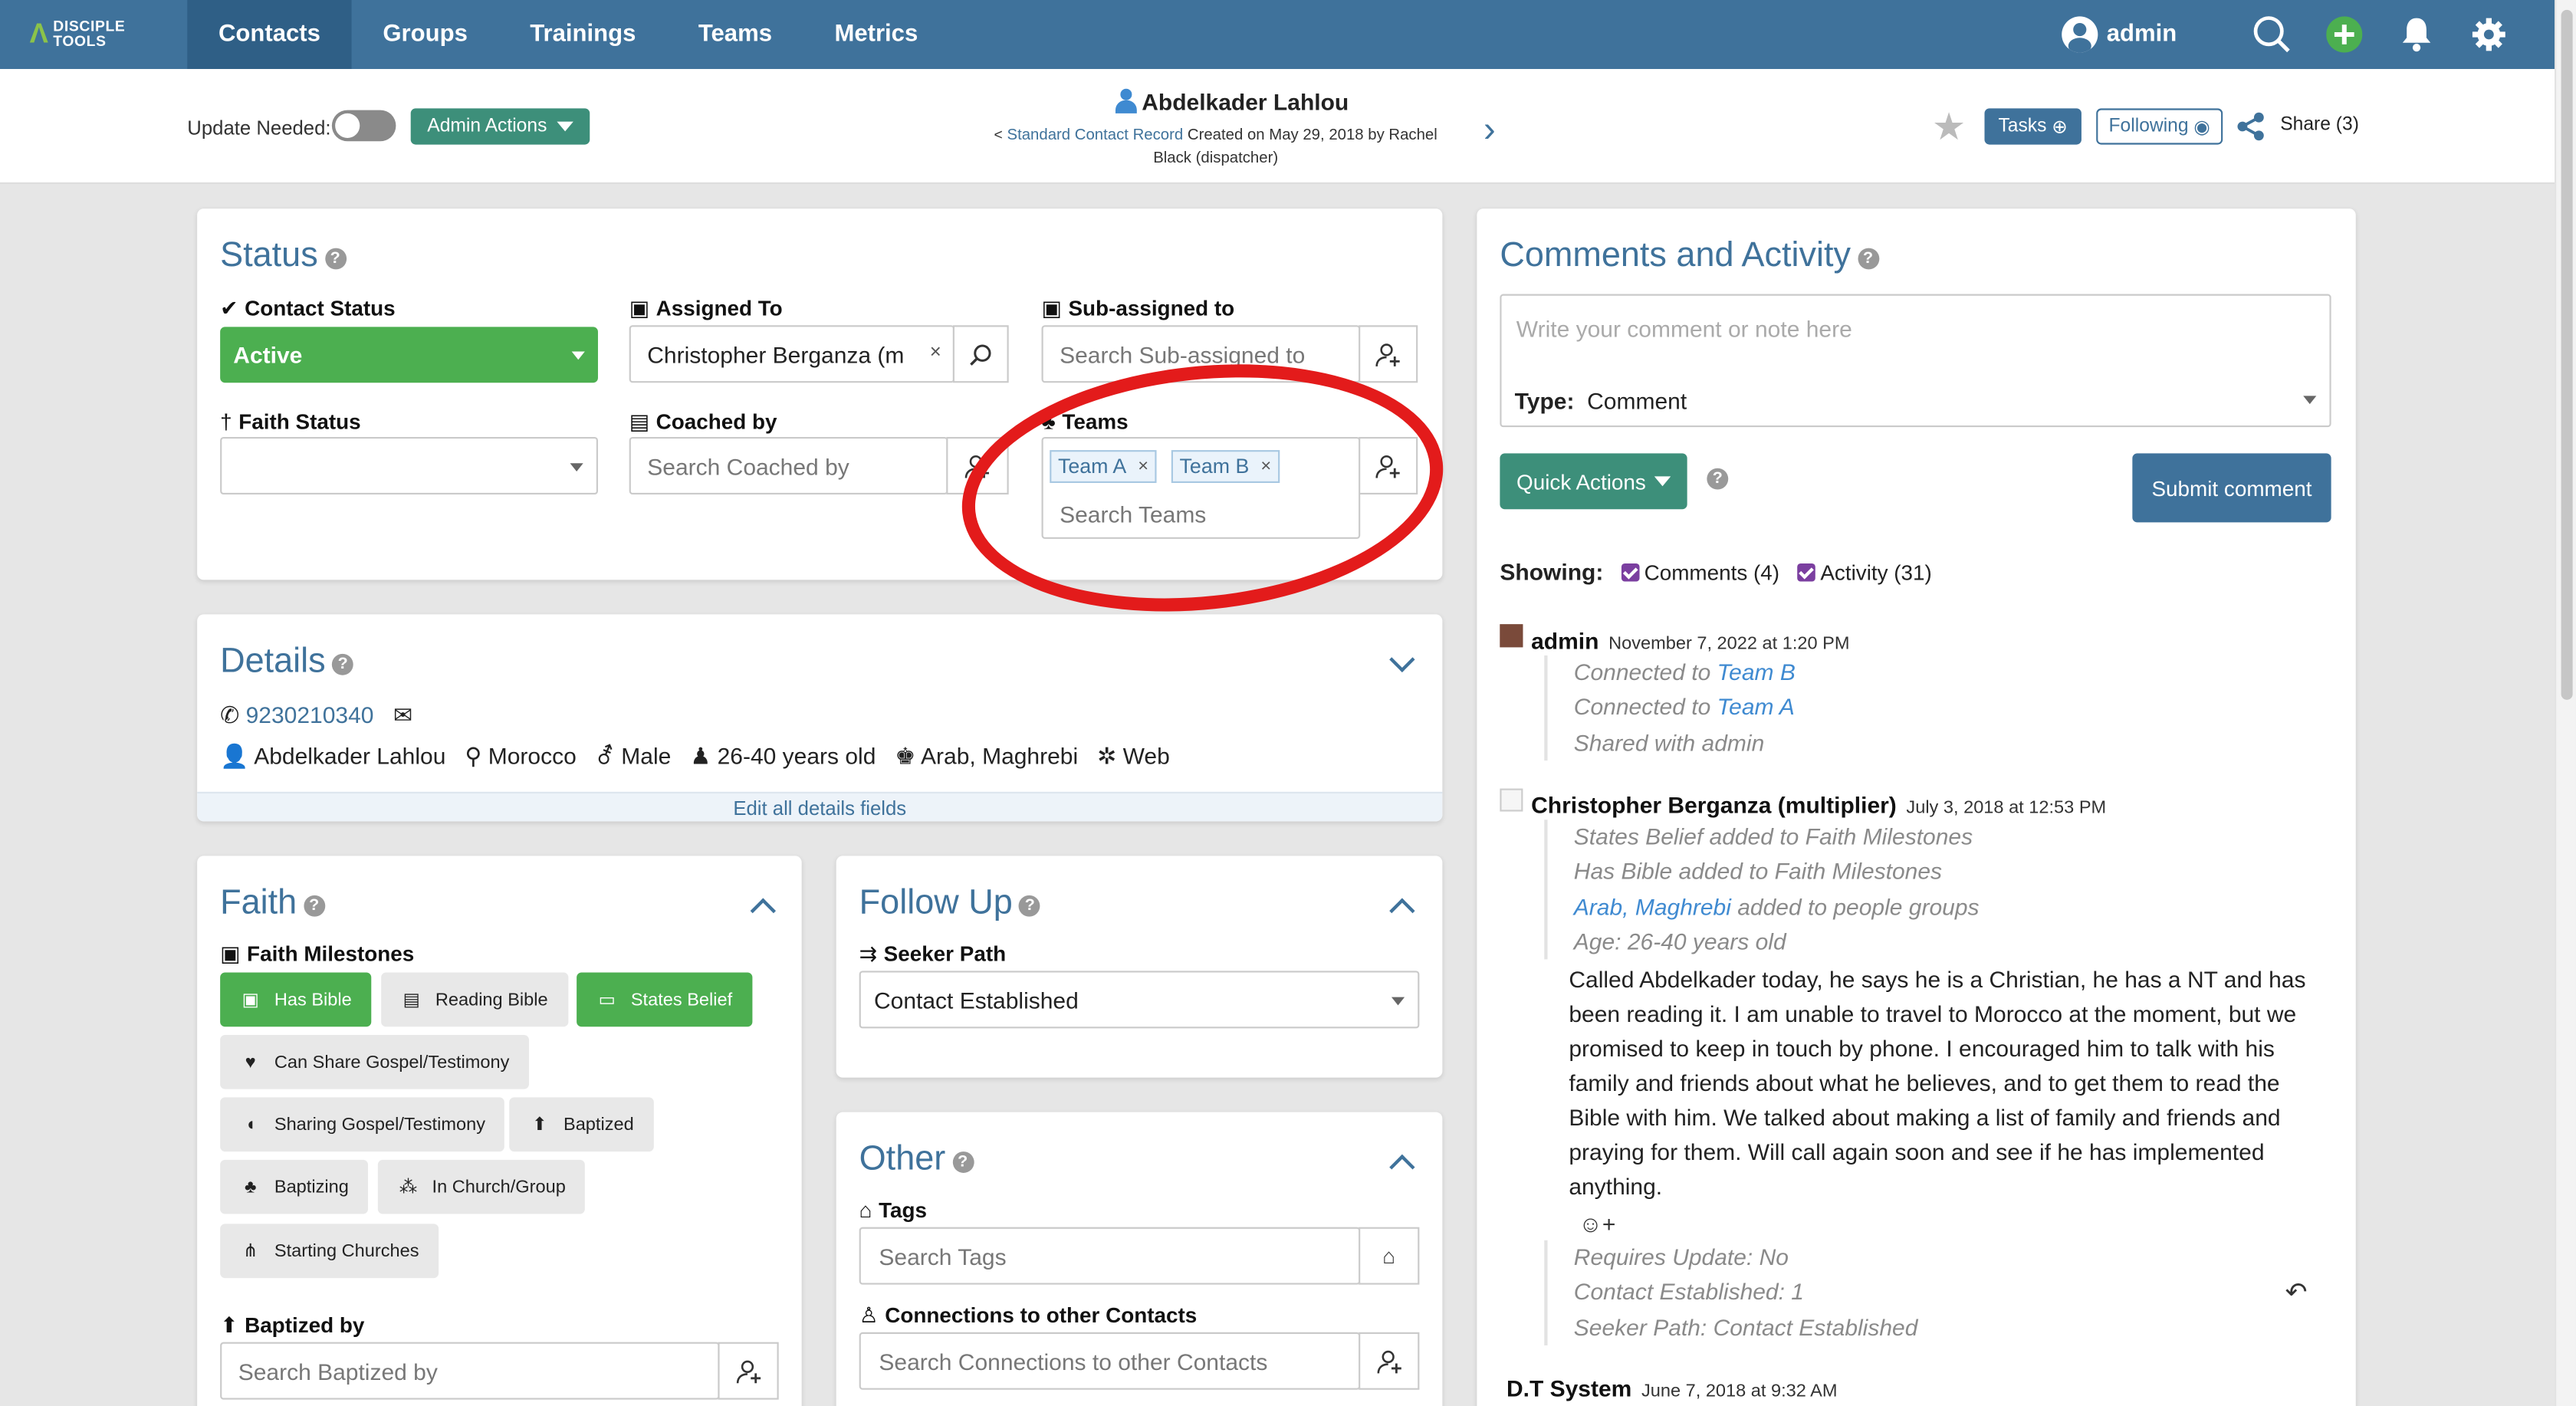  What do you see at coordinates (270, 35) in the screenshot?
I see `nav-contacts: Contacts` at bounding box center [270, 35].